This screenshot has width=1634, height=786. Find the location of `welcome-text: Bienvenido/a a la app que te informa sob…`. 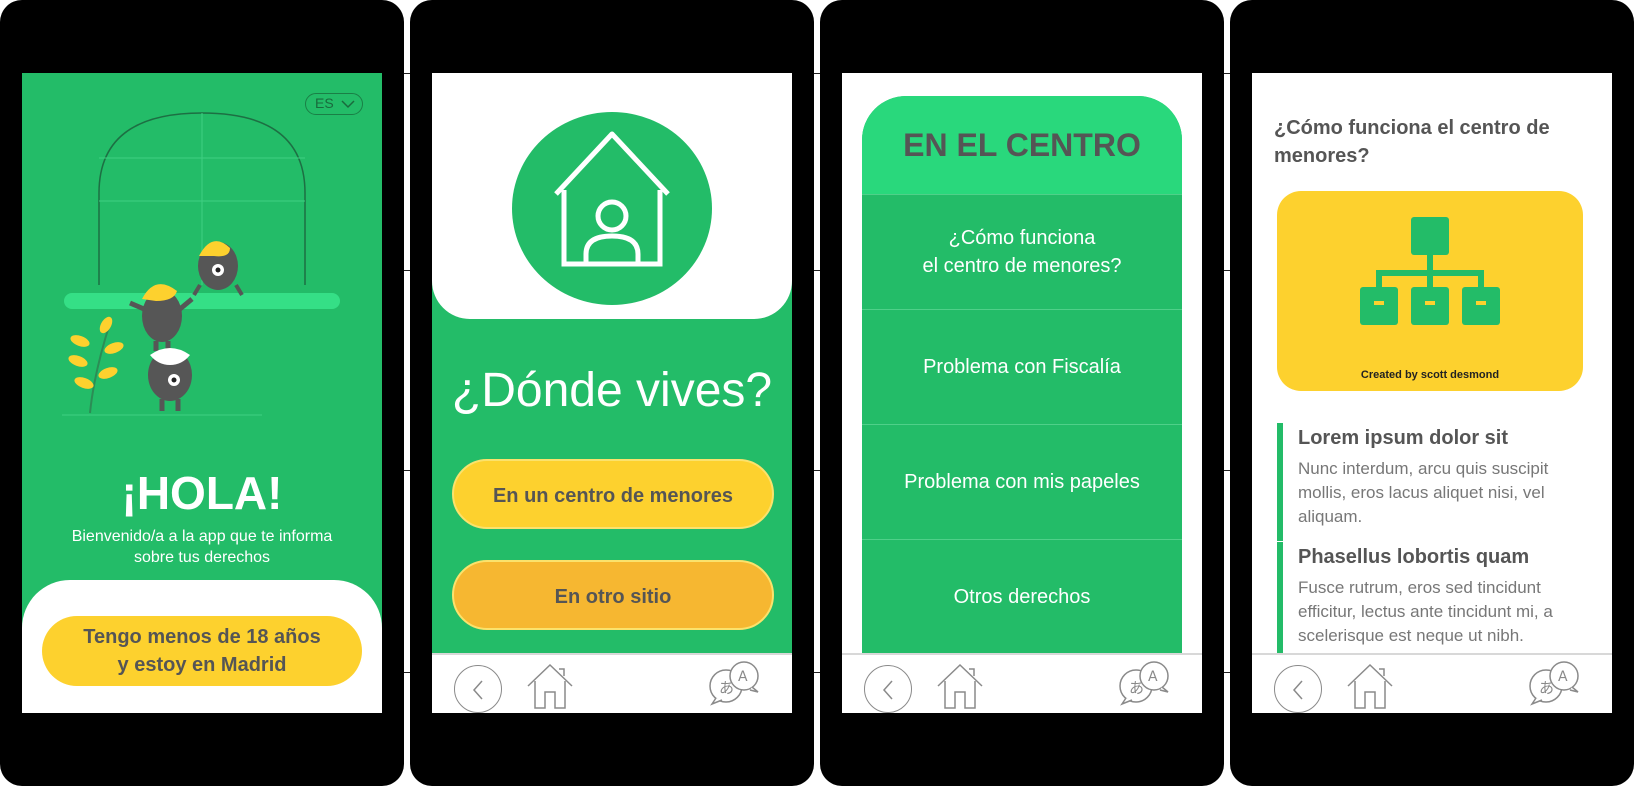

welcome-text: Bienvenido/a a la app que te informa sob… is located at coordinates (202, 547).